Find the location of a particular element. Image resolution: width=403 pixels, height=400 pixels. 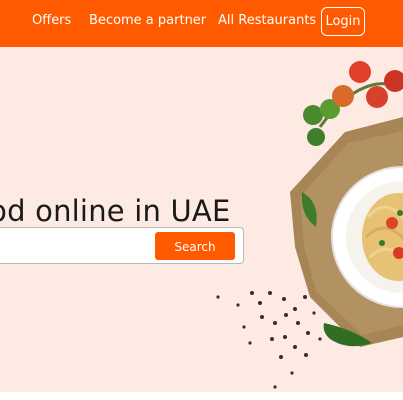

peppercorns-shape is located at coordinates (269, 340).